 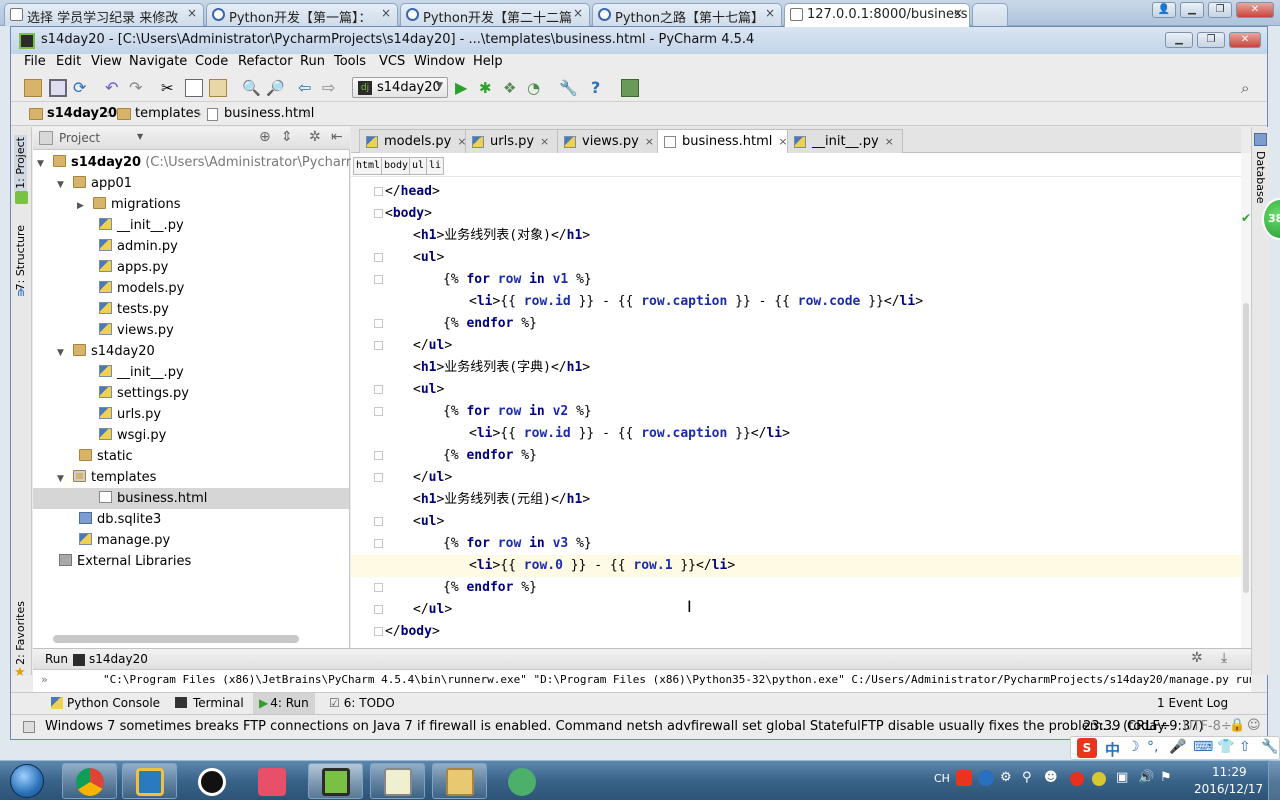 What do you see at coordinates (275, 88) in the screenshot?
I see `replace-icon: 🔎` at bounding box center [275, 88].